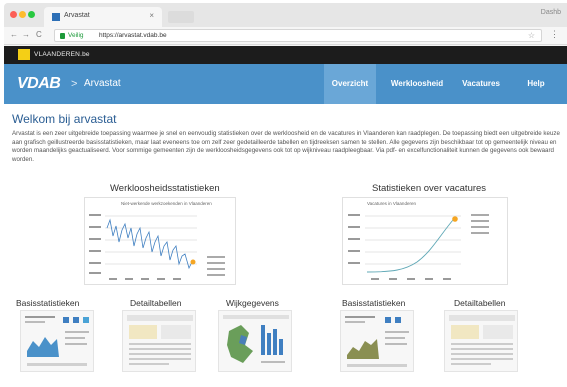  Describe the element at coordinates (156, 303) in the screenshot. I see `thumb-title-detailtabellen: Detailtabellen` at that location.